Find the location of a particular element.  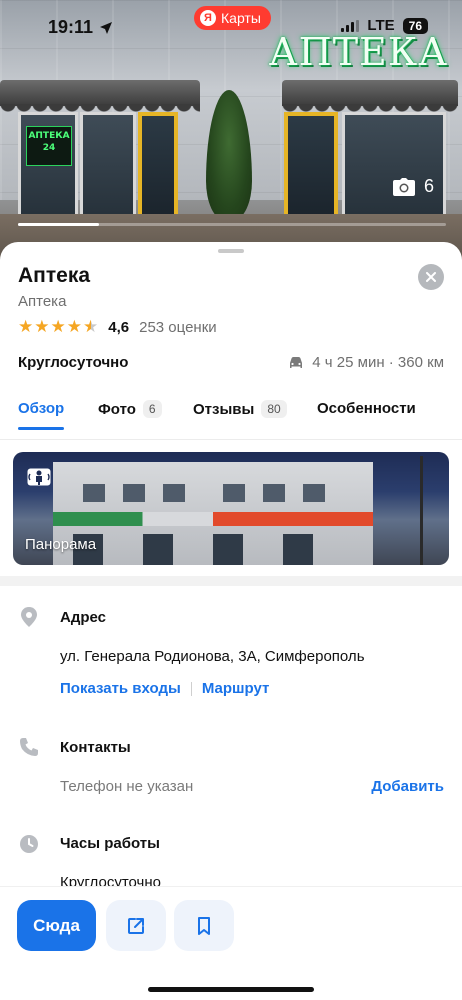

tab-label: Фото is located at coordinates (117, 409).